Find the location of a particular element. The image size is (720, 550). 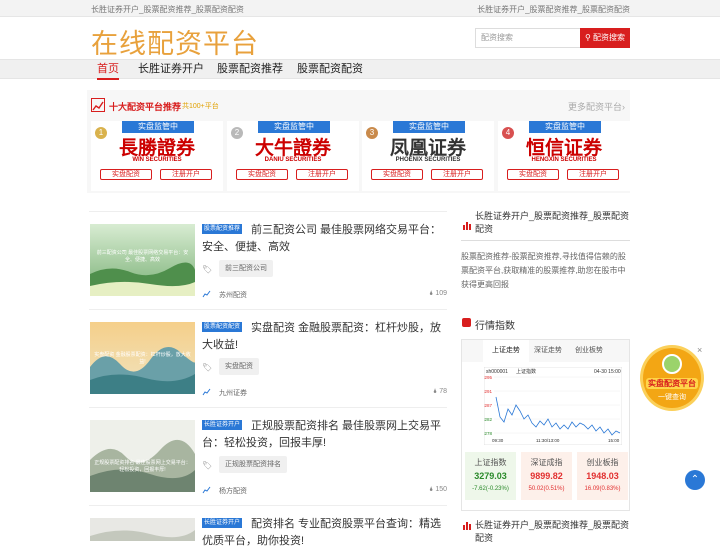

market-tabs: 上证走势 深证走势 创业板势 is located at coordinates (545, 351).